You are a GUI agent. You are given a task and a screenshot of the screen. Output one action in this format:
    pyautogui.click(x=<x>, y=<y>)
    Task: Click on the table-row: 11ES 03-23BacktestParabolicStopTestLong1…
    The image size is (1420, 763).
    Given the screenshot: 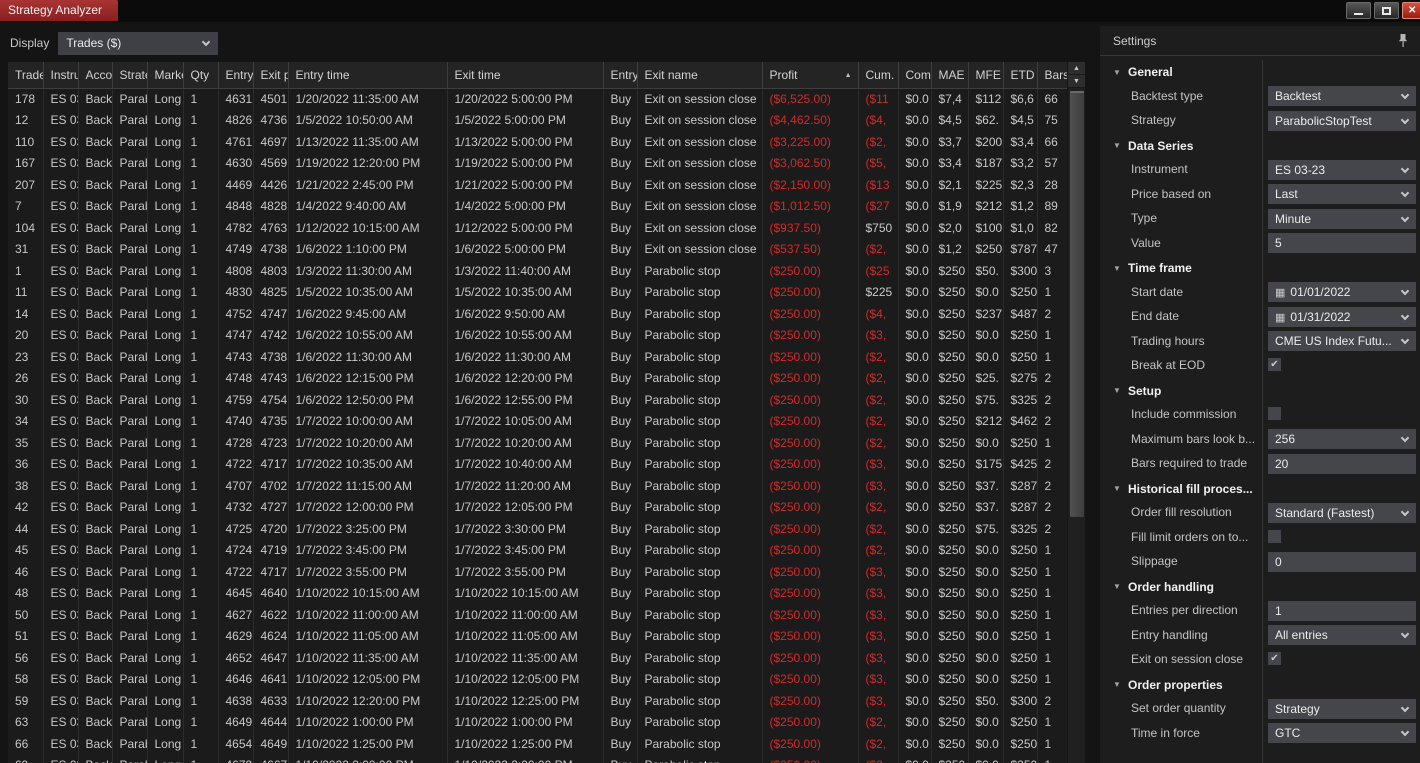 What is the action you would take?
    pyautogui.click(x=537, y=293)
    